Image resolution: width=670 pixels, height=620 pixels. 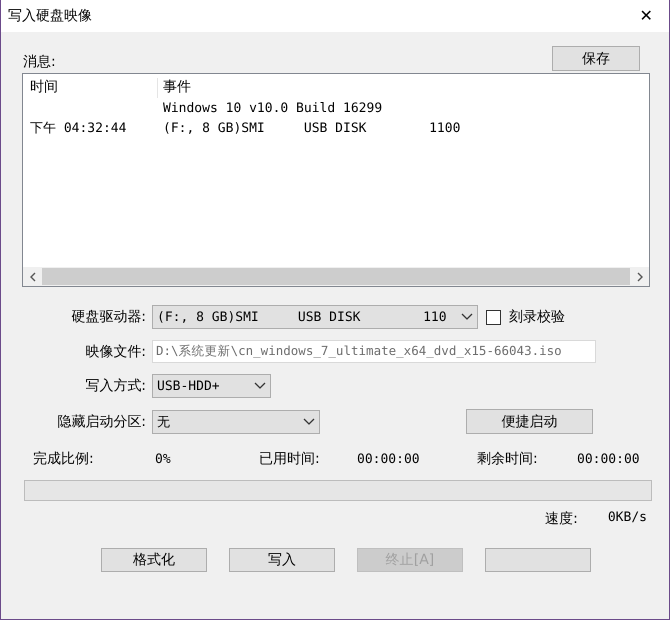 I want to click on close-button: ✕, so click(x=646, y=16).